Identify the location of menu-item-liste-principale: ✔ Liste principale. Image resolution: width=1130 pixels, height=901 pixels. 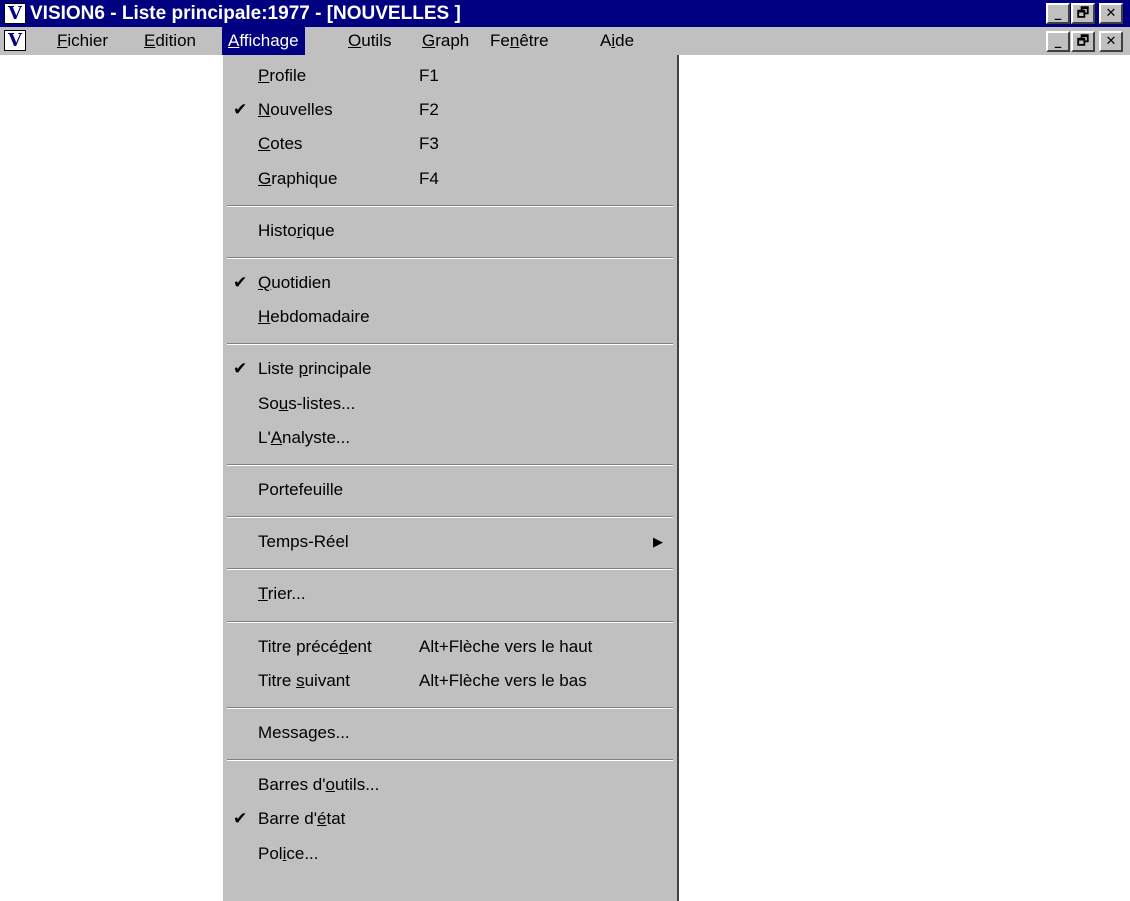
(450, 369).